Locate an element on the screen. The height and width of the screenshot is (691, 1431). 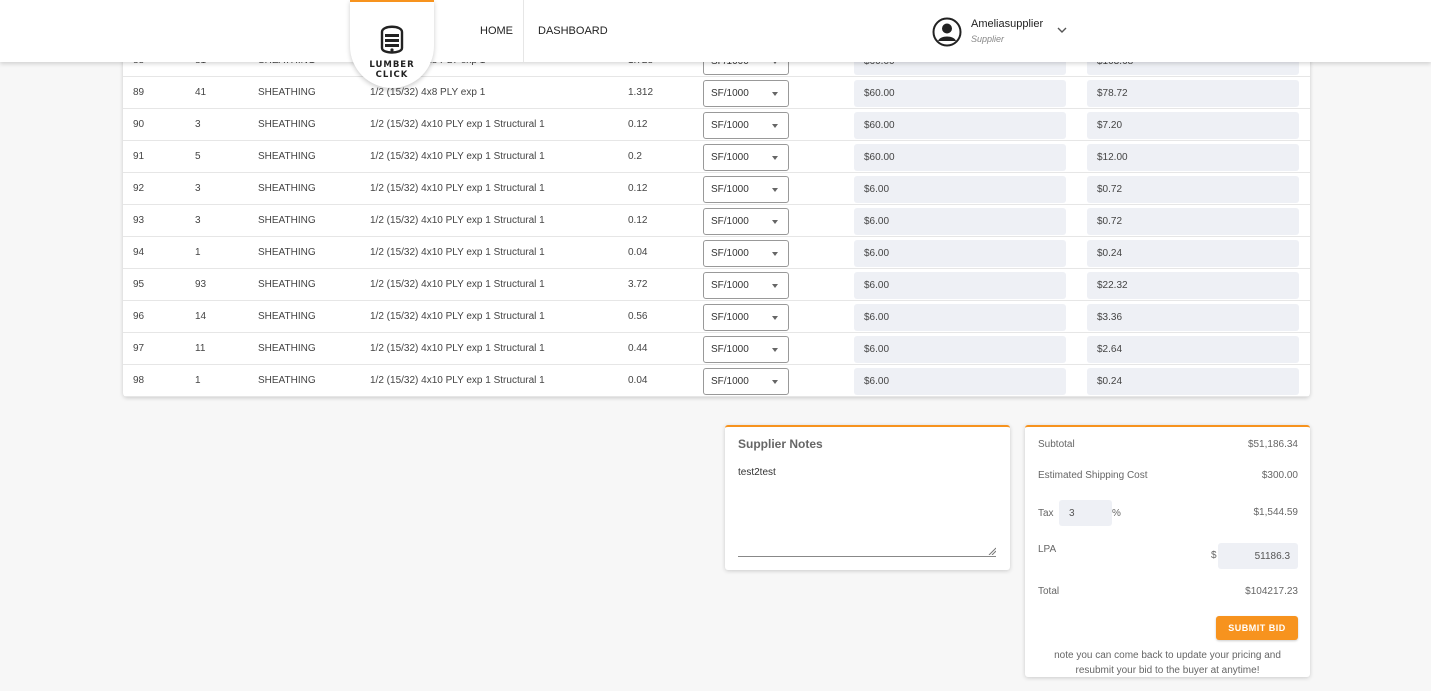
row-qty: 14 is located at coordinates (201, 316).